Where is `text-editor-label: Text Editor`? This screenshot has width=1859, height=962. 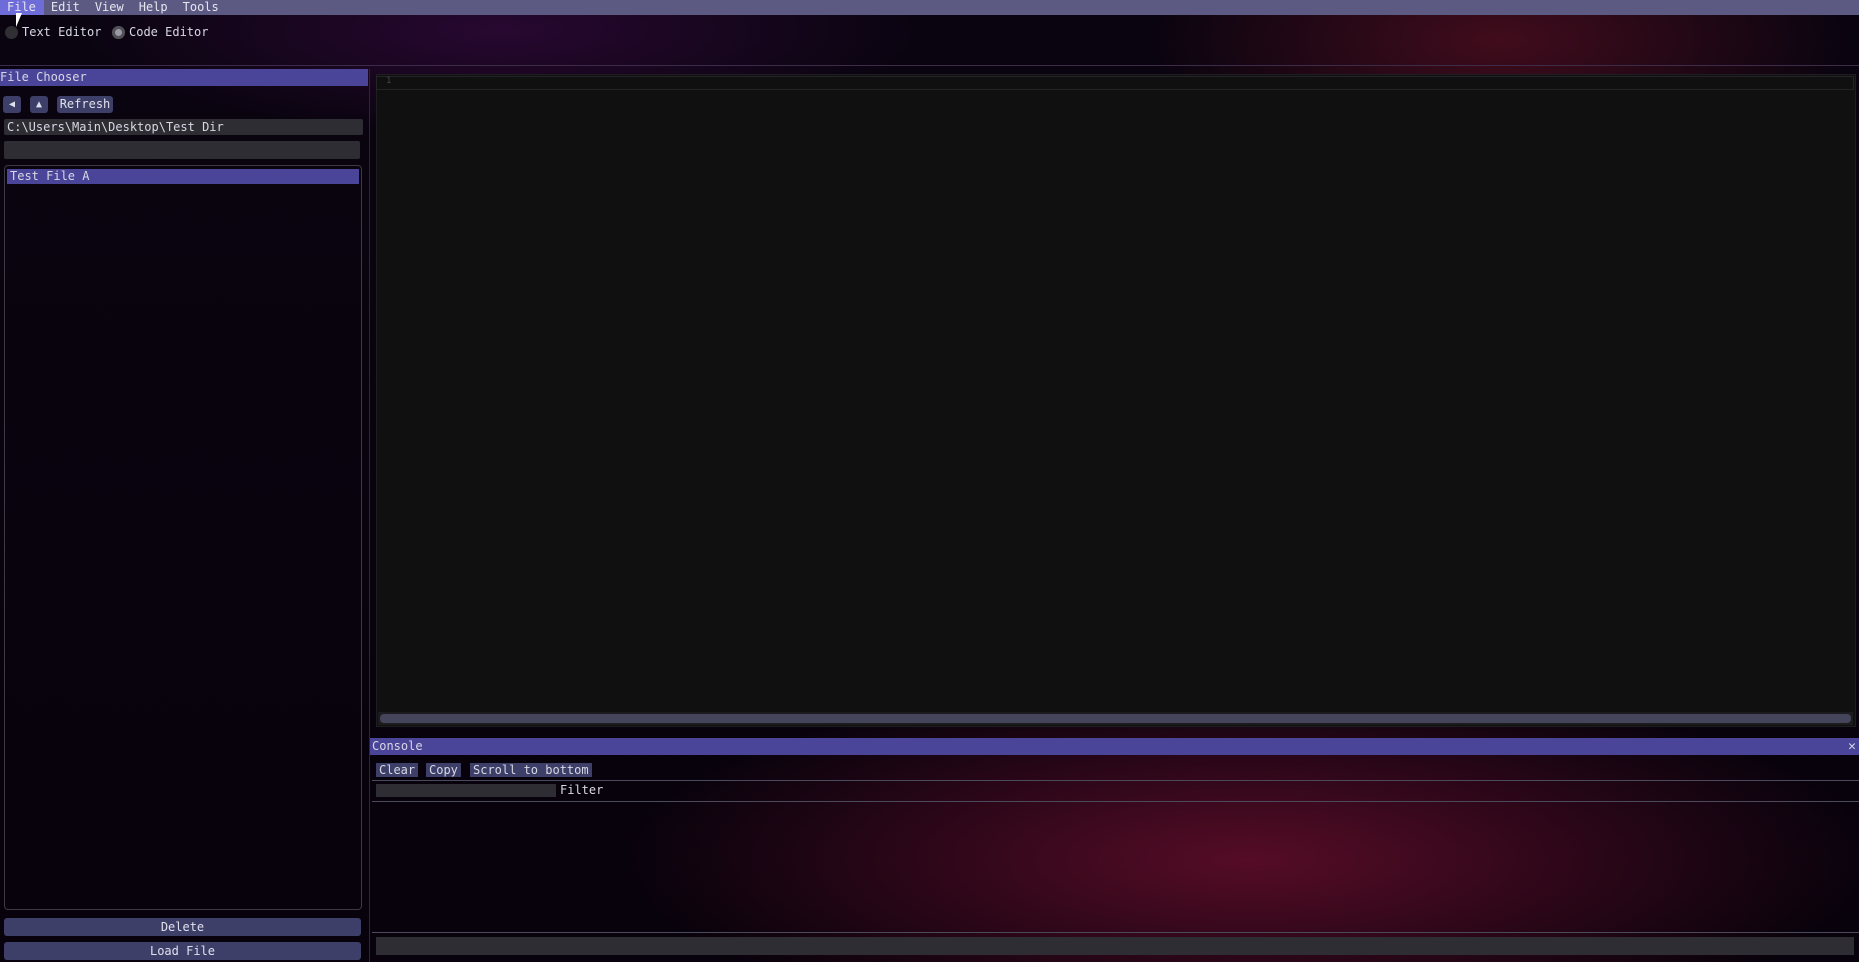 text-editor-label: Text Editor is located at coordinates (62, 32).